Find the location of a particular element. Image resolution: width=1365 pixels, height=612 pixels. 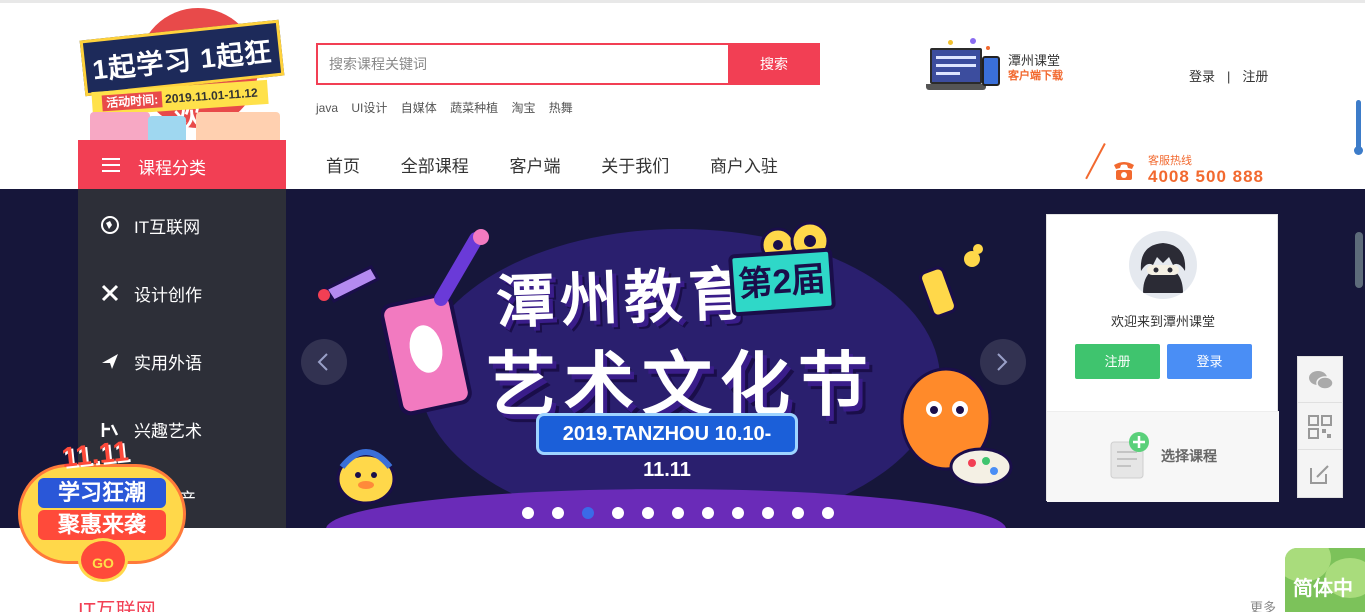

category-item-language: 实用外语 is located at coordinates (182, 361).